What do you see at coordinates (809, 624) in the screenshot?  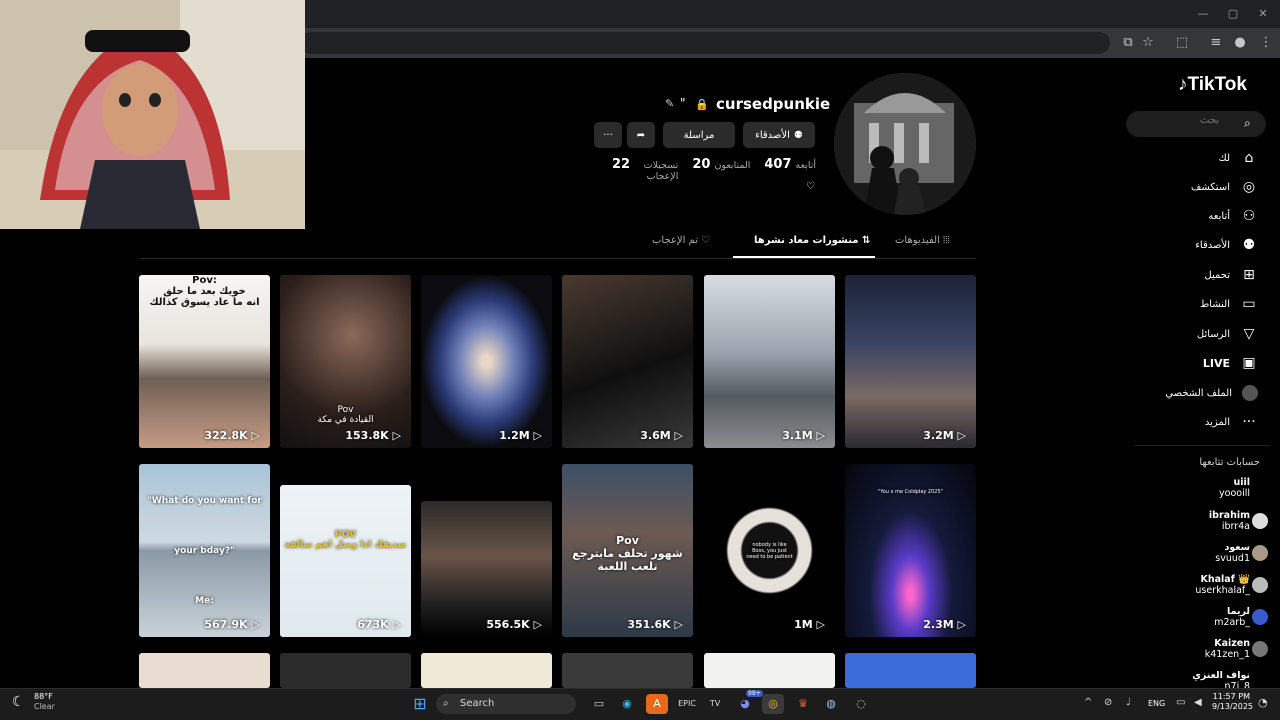 I see `video-views: 1M ▷` at bounding box center [809, 624].